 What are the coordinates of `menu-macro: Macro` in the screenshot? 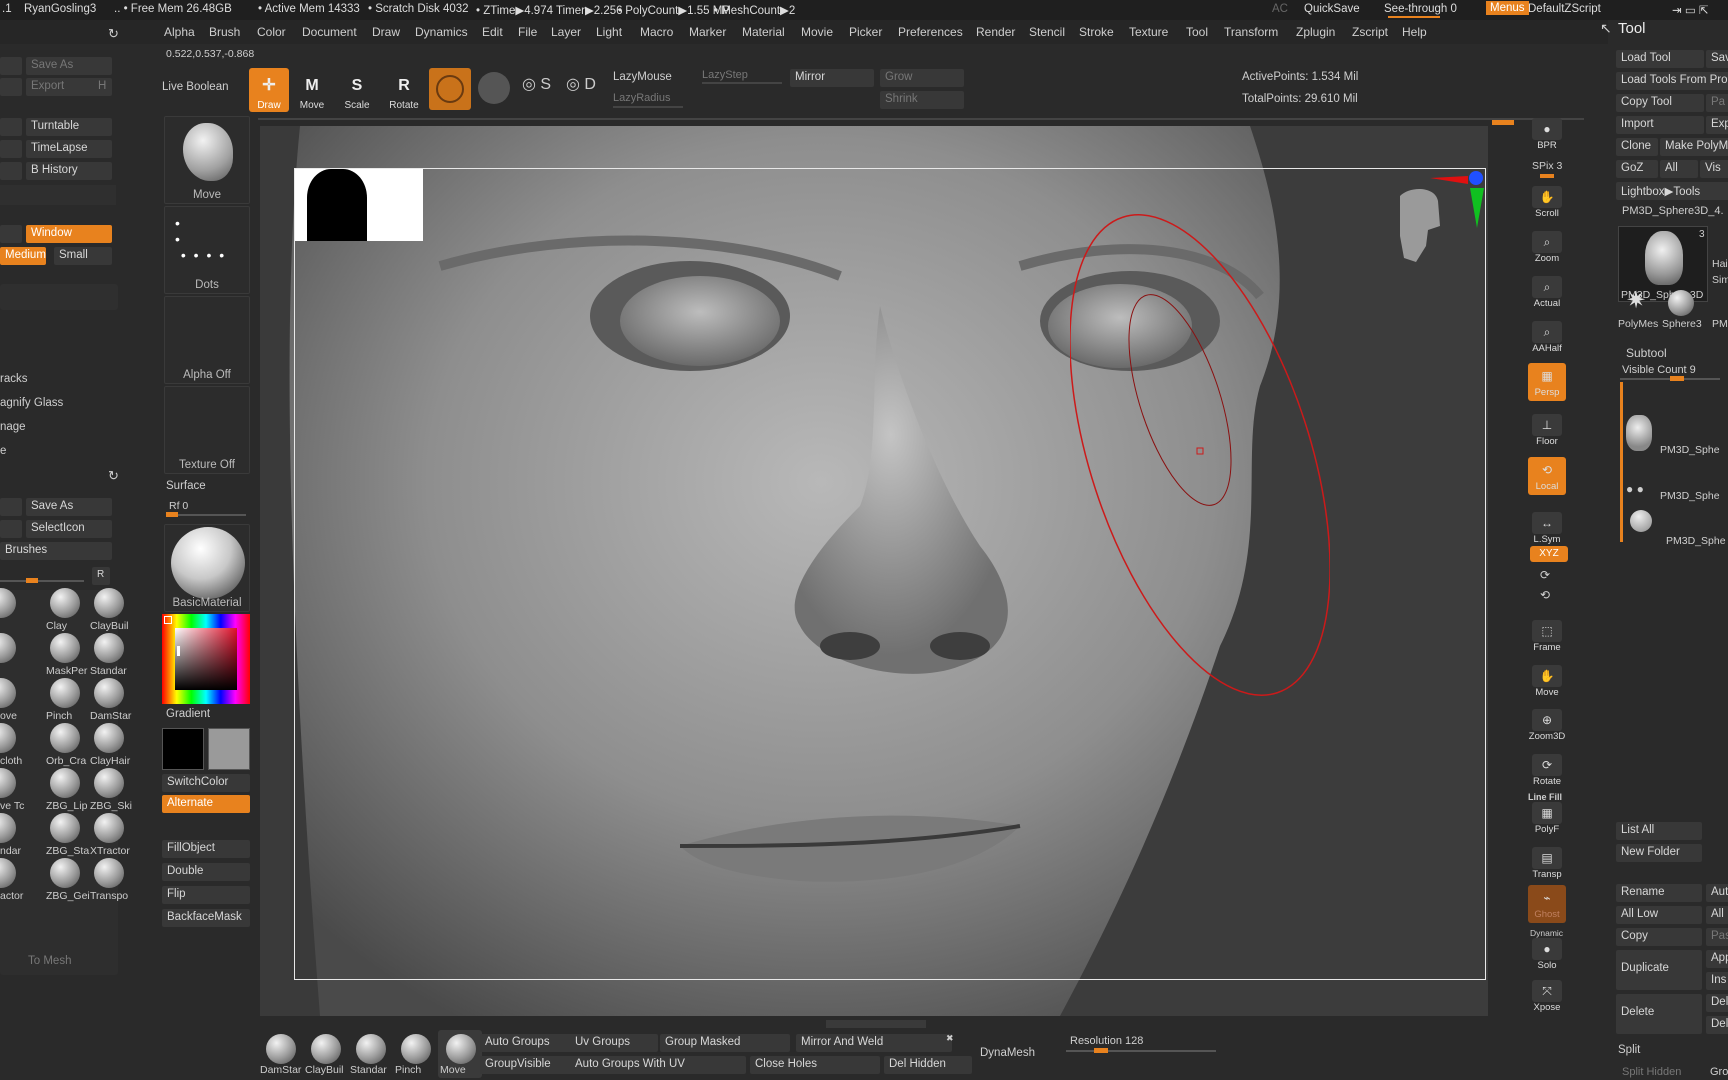 It's located at (656, 32).